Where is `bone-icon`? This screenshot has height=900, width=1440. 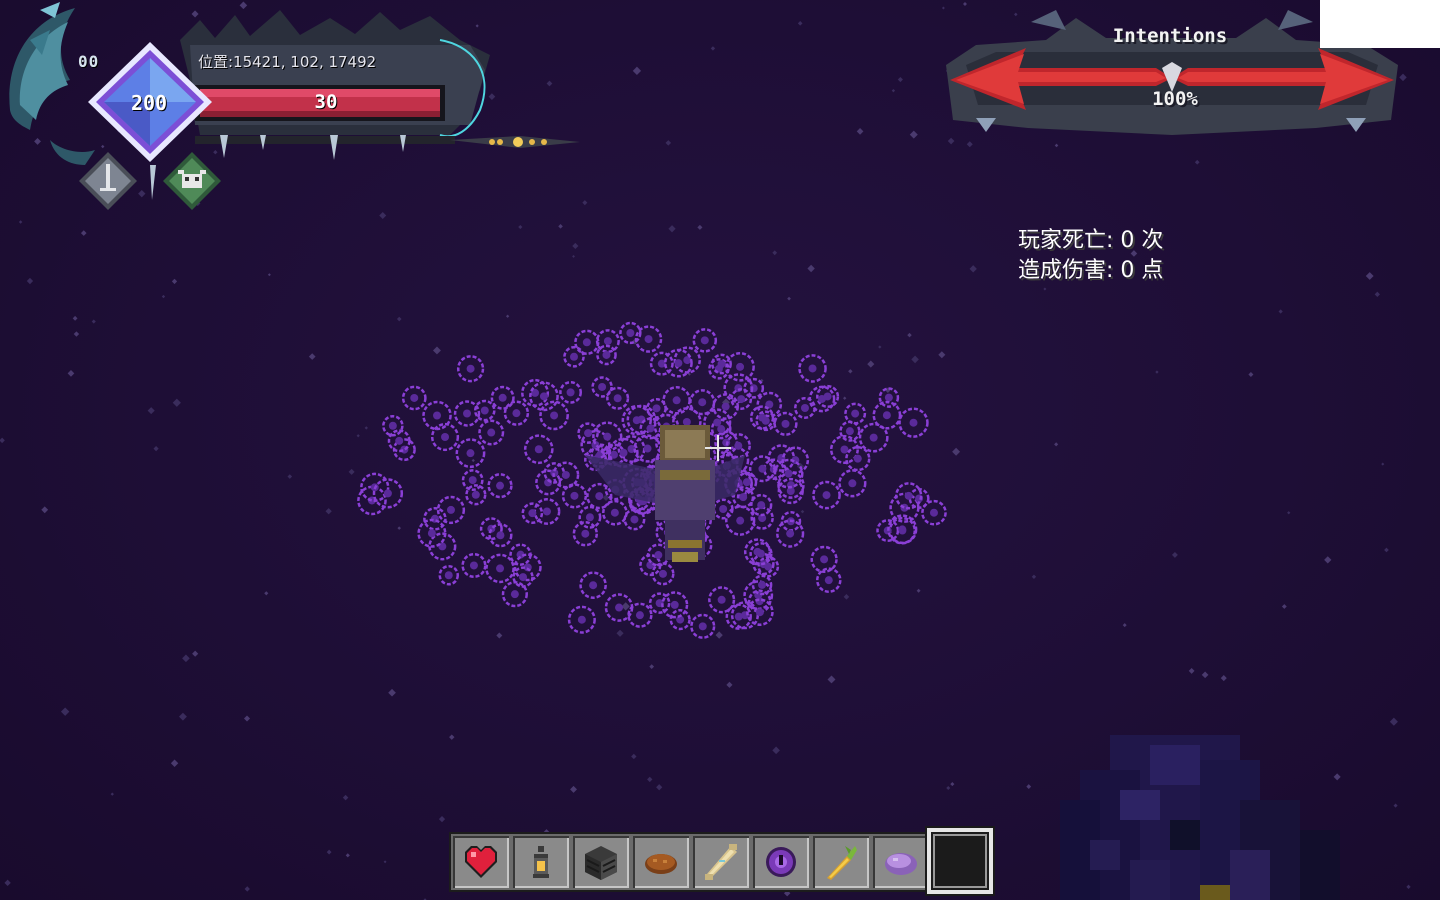
bone-icon is located at coordinates (721, 862).